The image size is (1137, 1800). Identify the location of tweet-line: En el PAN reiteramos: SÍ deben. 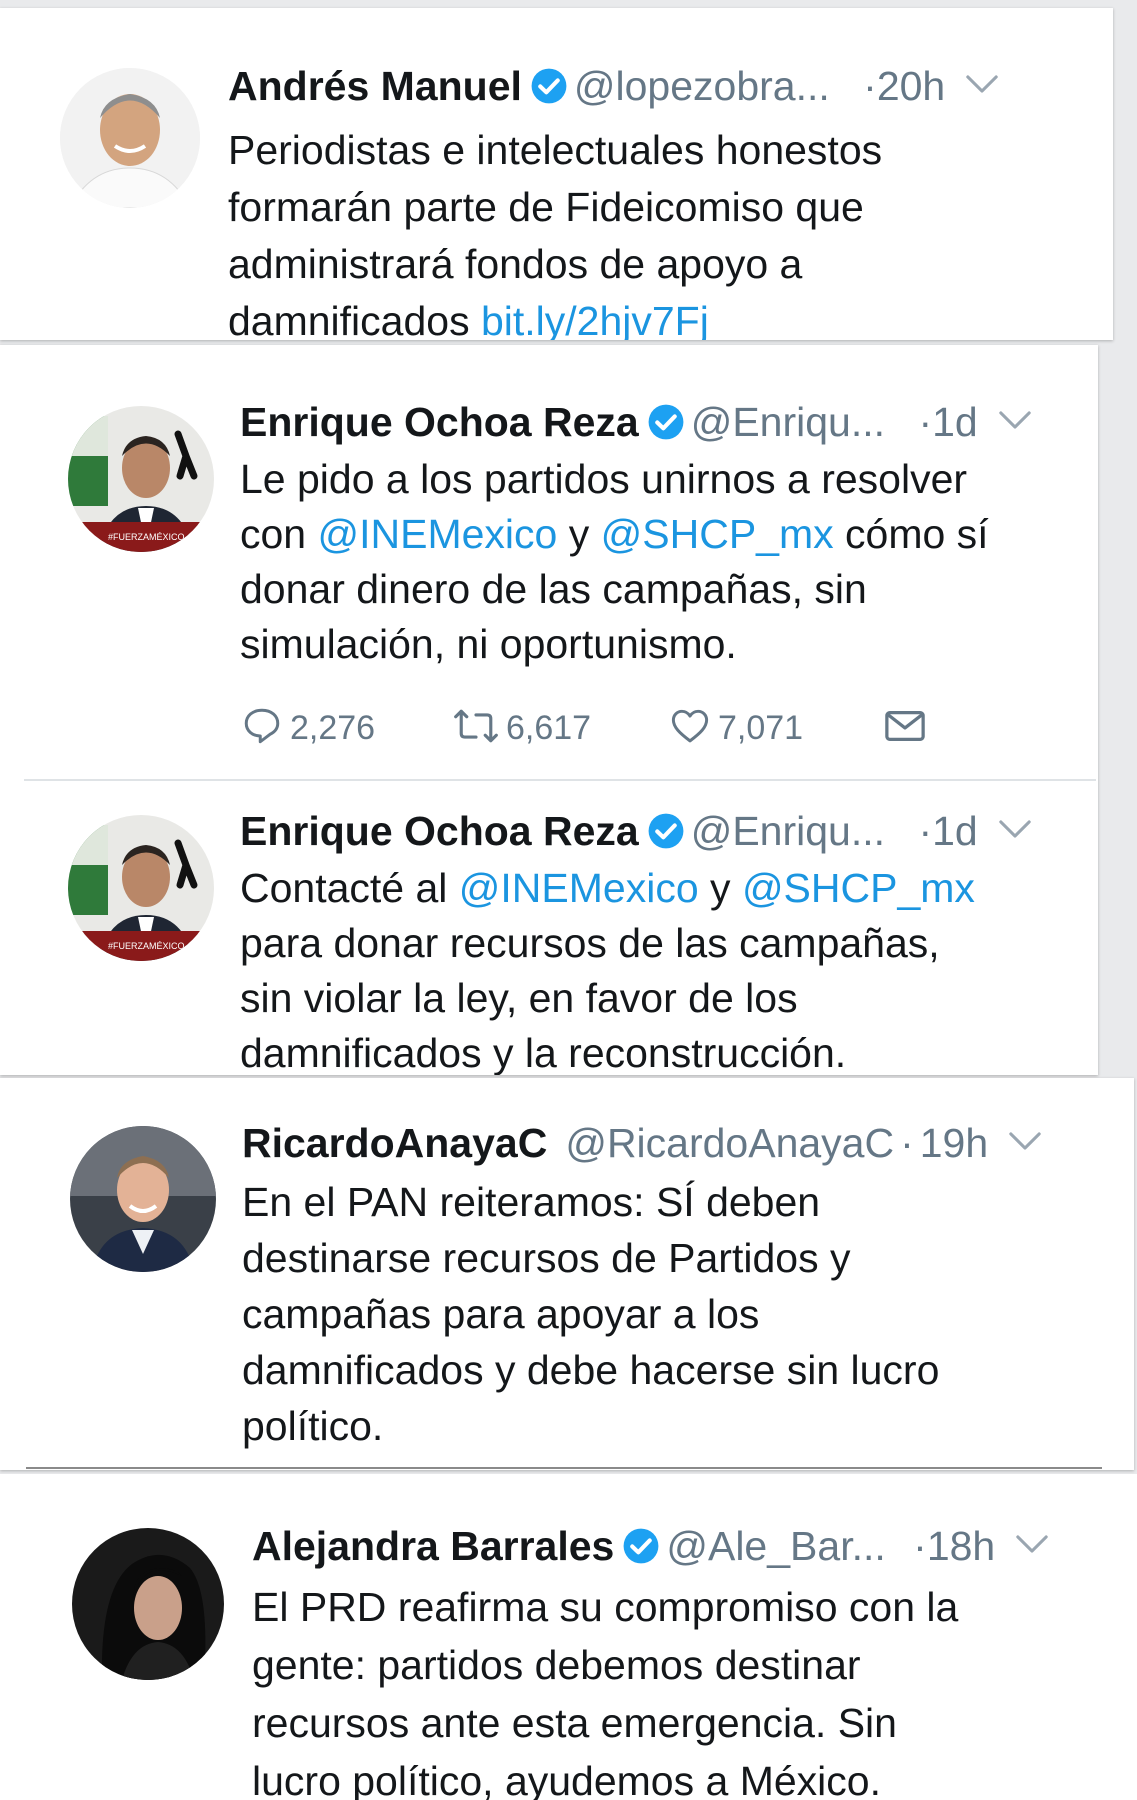
(531, 1202).